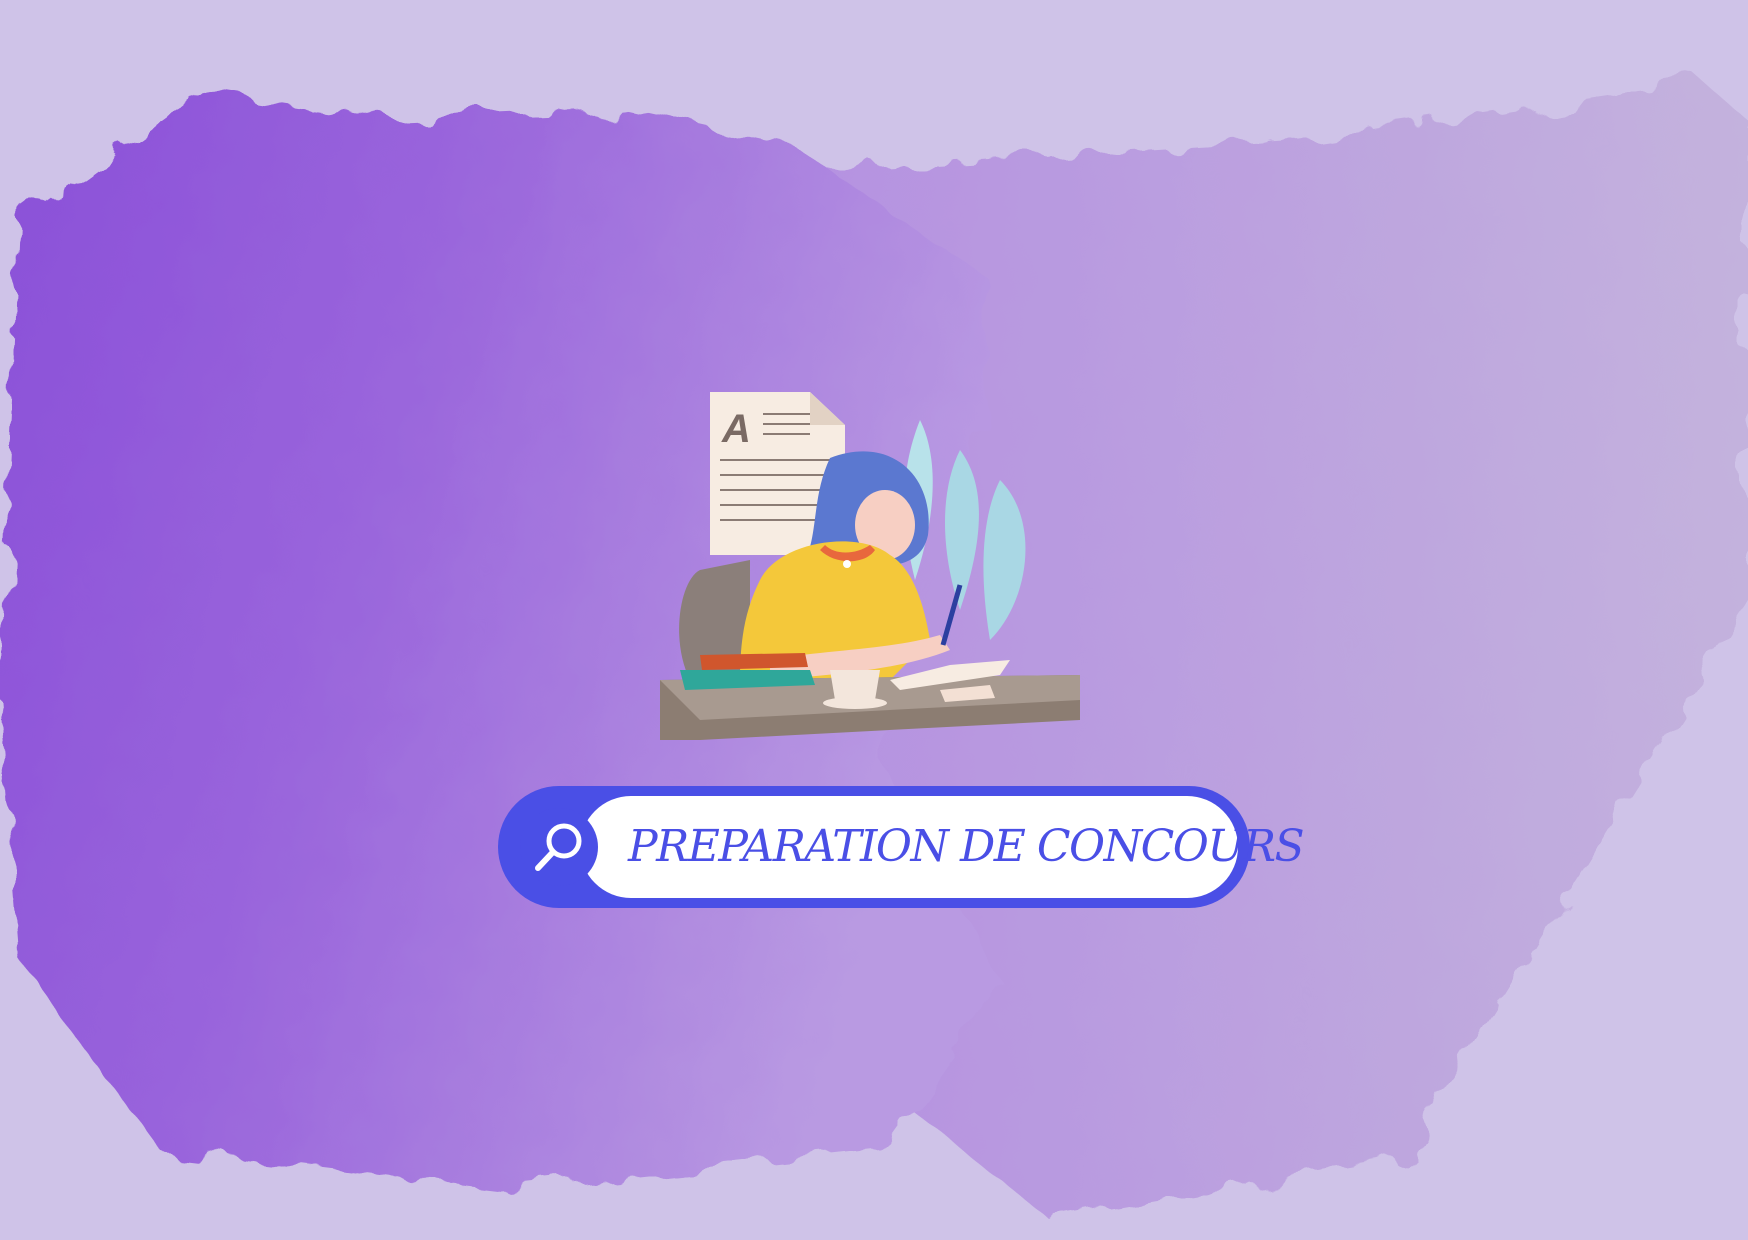 This screenshot has width=1748, height=1240. I want to click on search-bar: PREPARATION DE CONCOURS, so click(901, 847).